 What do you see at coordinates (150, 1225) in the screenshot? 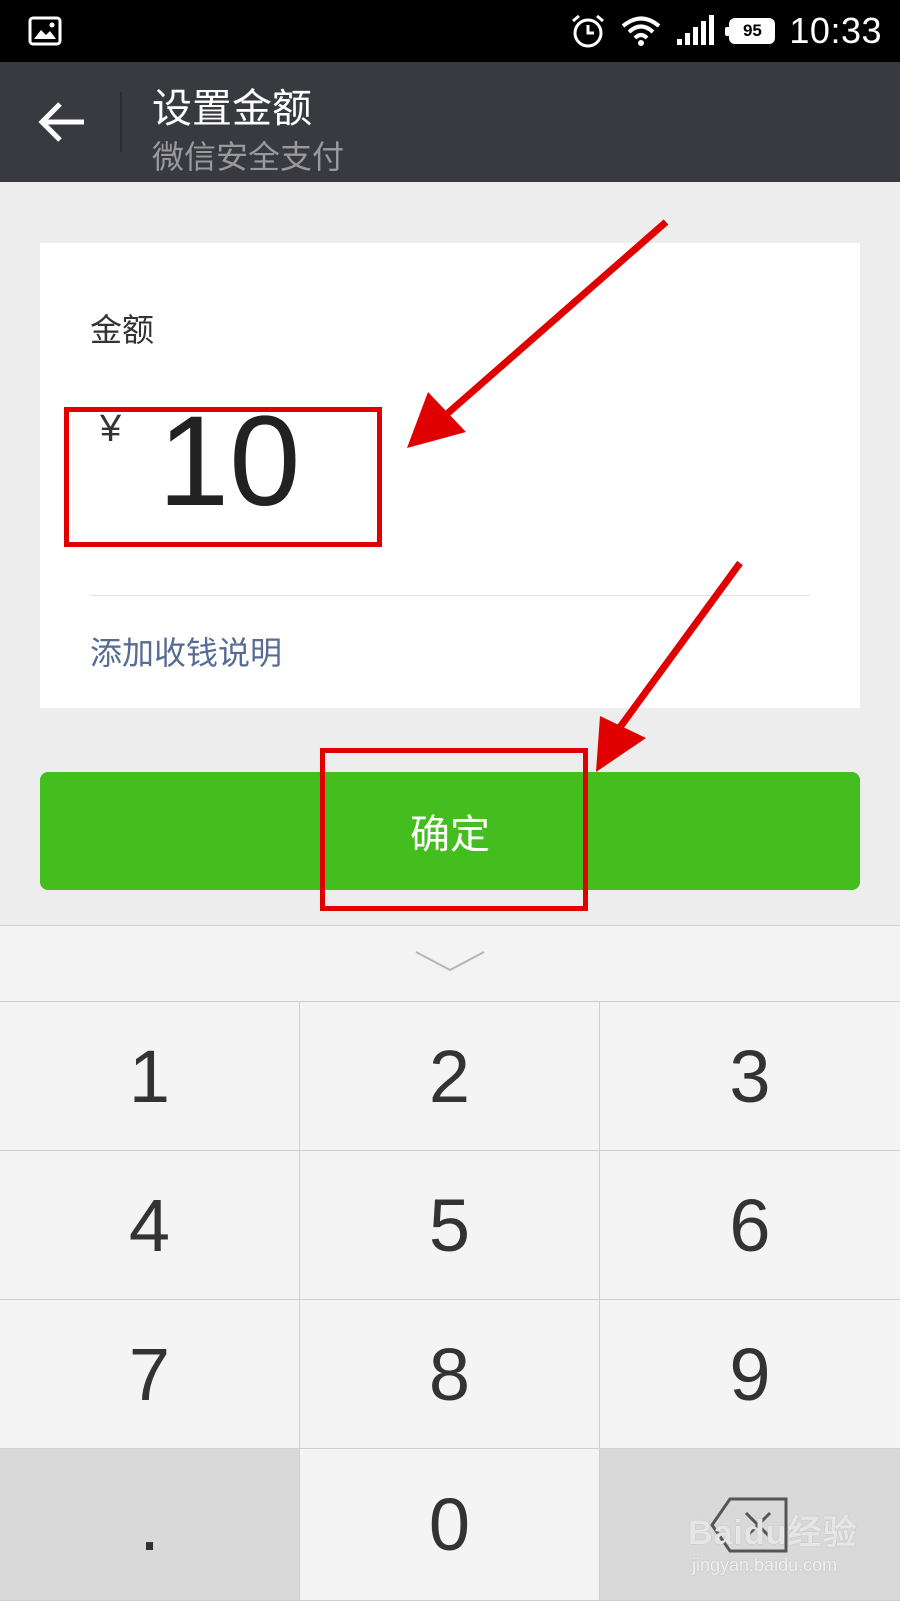
I see `key-4: 4` at bounding box center [150, 1225].